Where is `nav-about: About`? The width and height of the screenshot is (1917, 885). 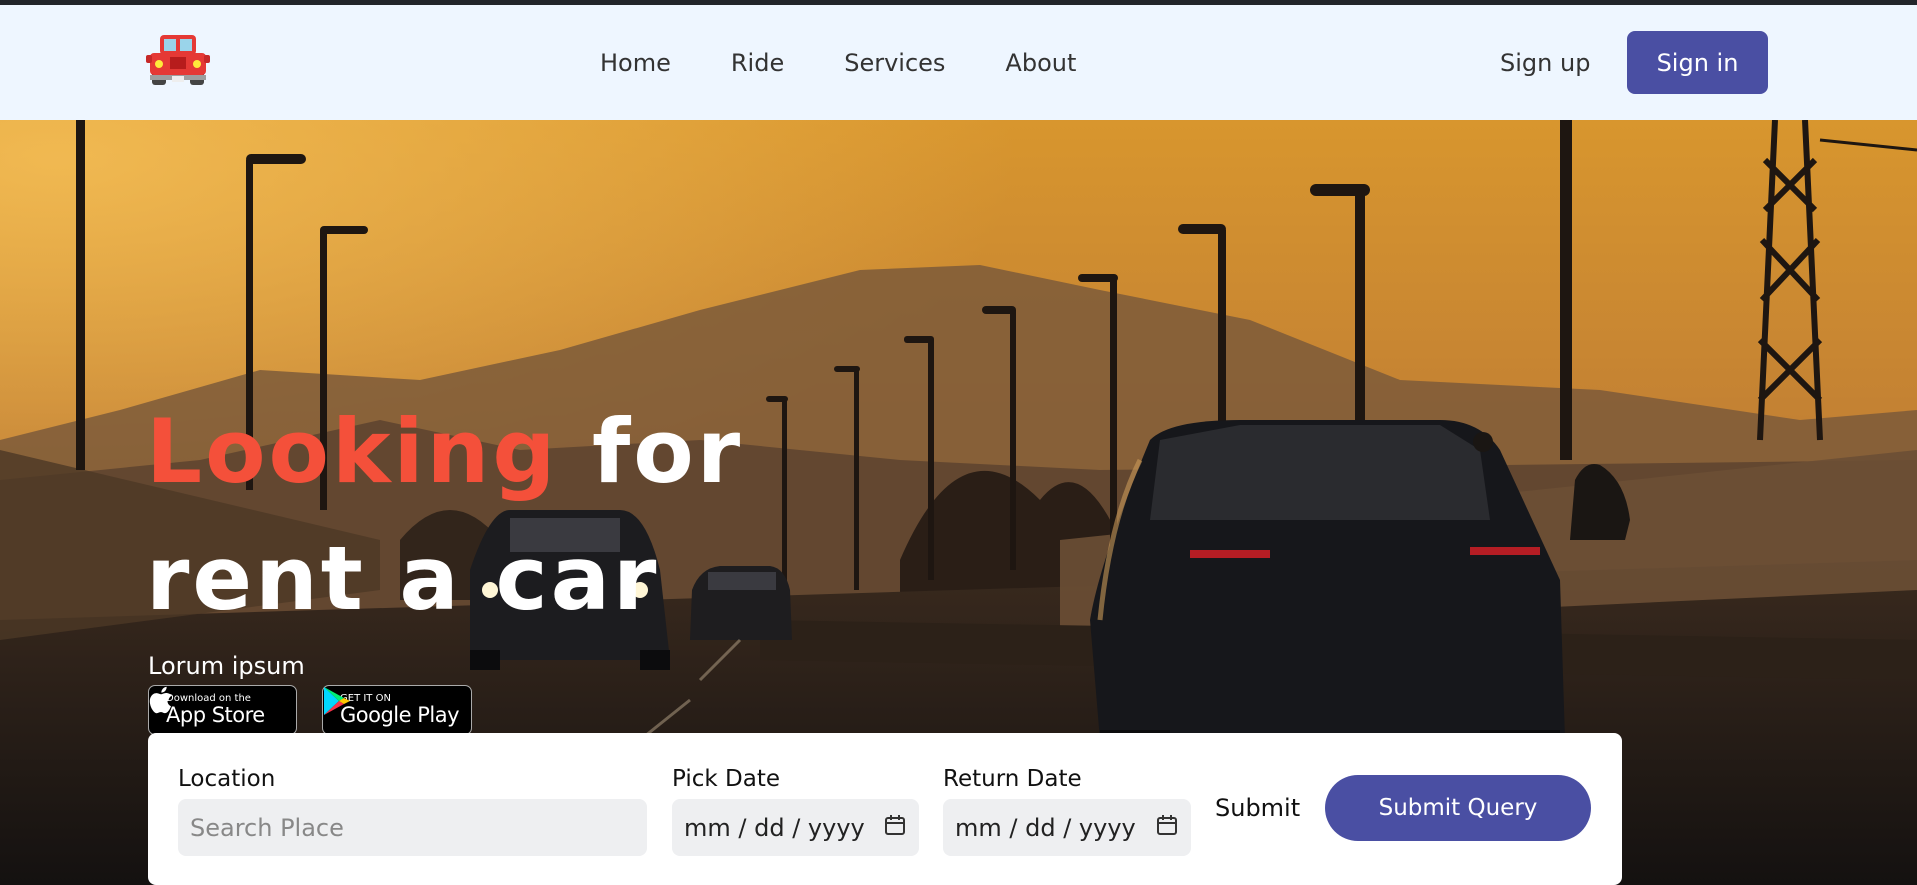
nav-about: About is located at coordinates (1040, 63).